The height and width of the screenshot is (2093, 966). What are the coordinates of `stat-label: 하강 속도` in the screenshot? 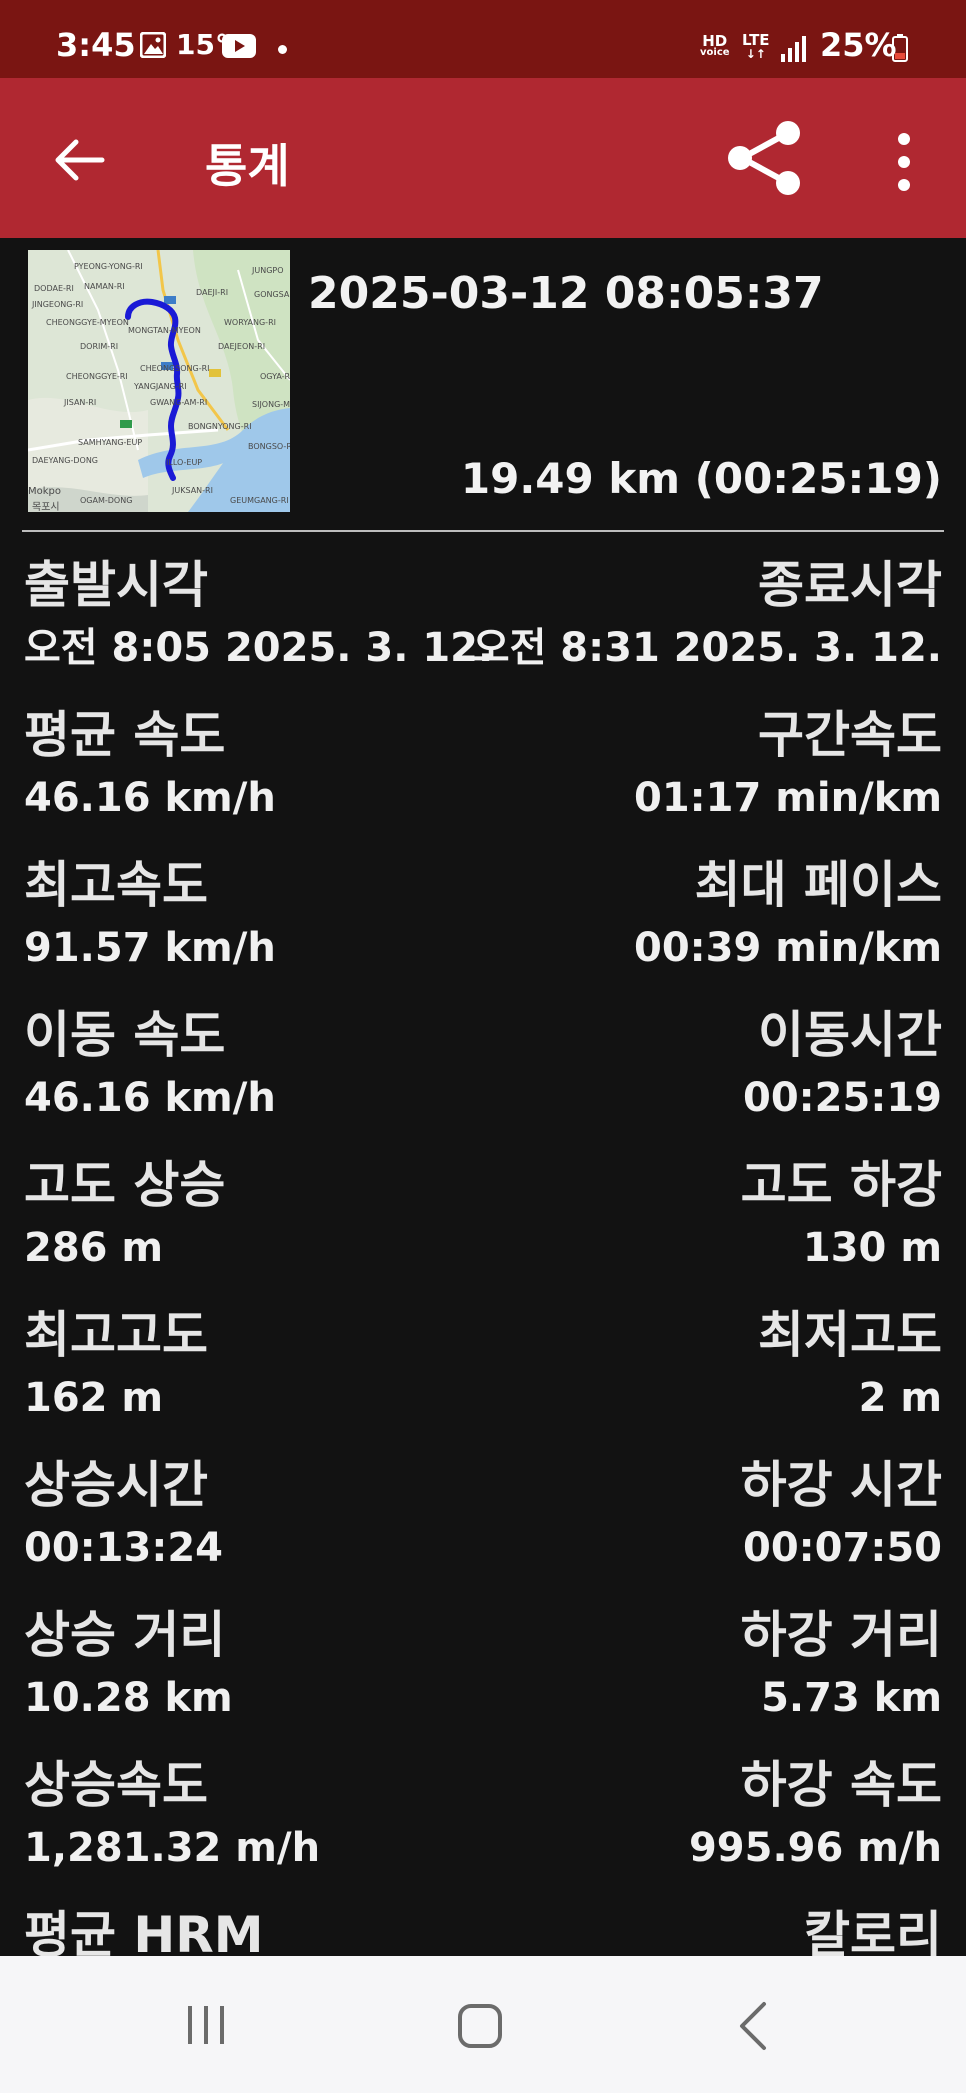 It's located at (841, 1785).